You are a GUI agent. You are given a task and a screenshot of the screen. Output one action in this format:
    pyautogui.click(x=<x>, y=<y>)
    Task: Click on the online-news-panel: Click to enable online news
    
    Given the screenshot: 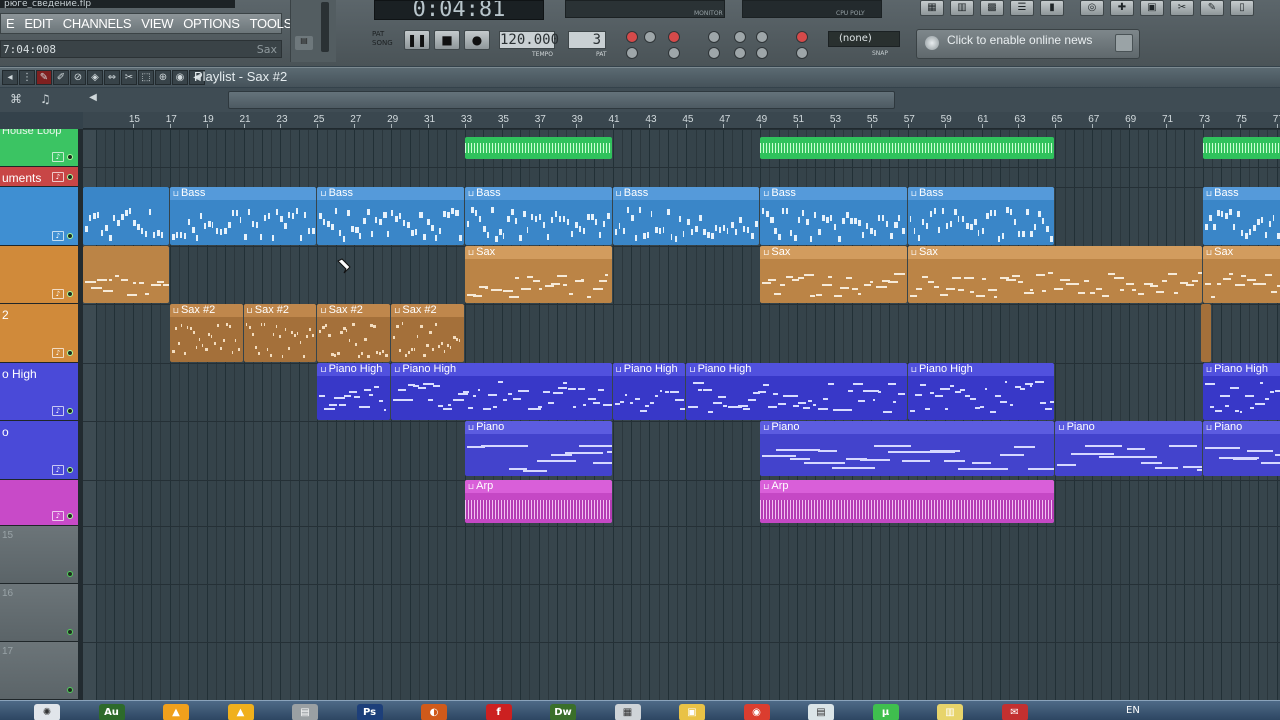 What is the action you would take?
    pyautogui.click(x=1028, y=44)
    